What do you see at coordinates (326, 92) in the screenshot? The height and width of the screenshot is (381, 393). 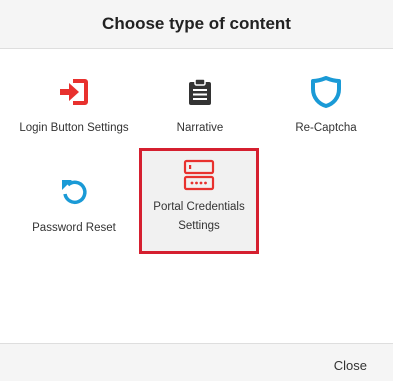 I see `shield-icon` at bounding box center [326, 92].